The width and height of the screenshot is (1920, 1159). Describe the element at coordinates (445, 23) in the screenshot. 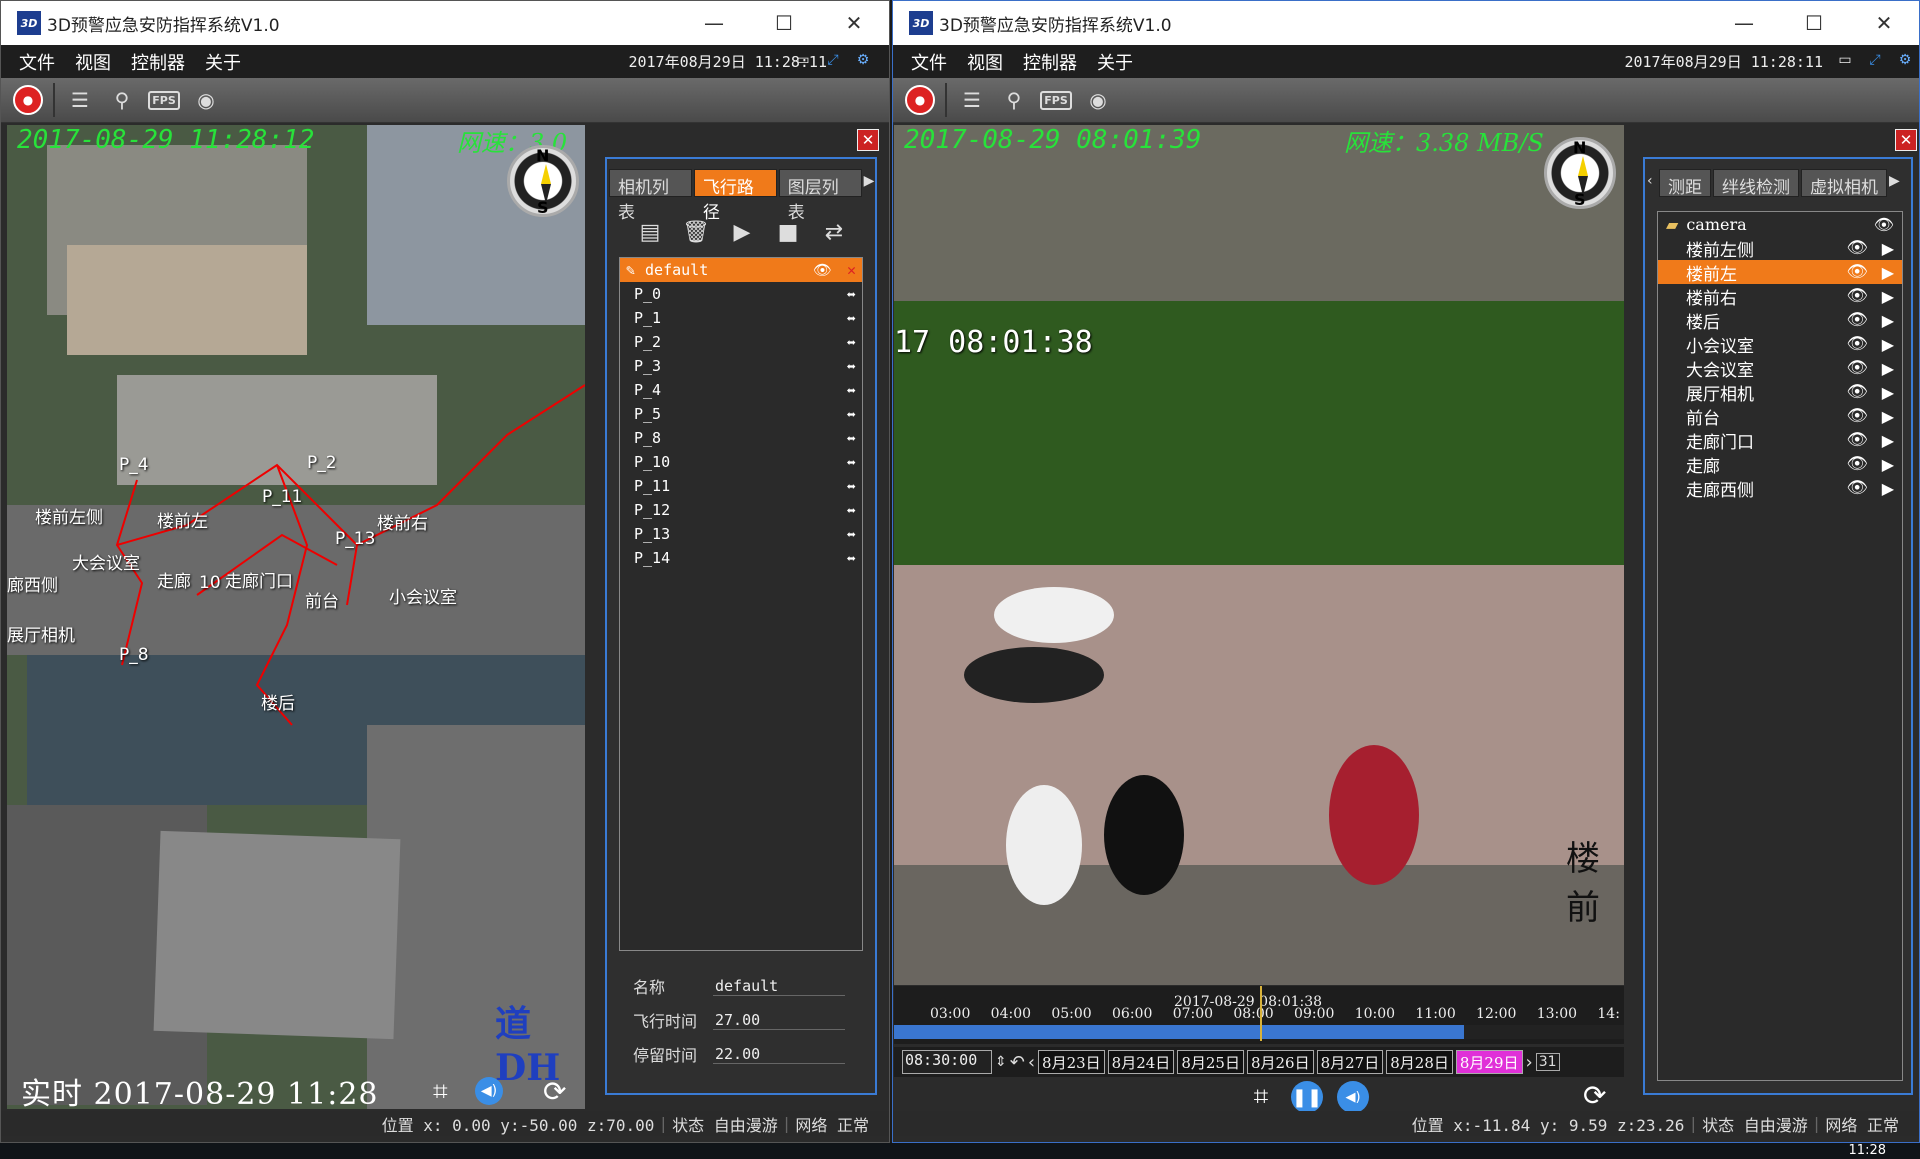

I see `title-bar: 3D 3D预警应急安防指挥系统V1.0 — ☐ ✕` at that location.